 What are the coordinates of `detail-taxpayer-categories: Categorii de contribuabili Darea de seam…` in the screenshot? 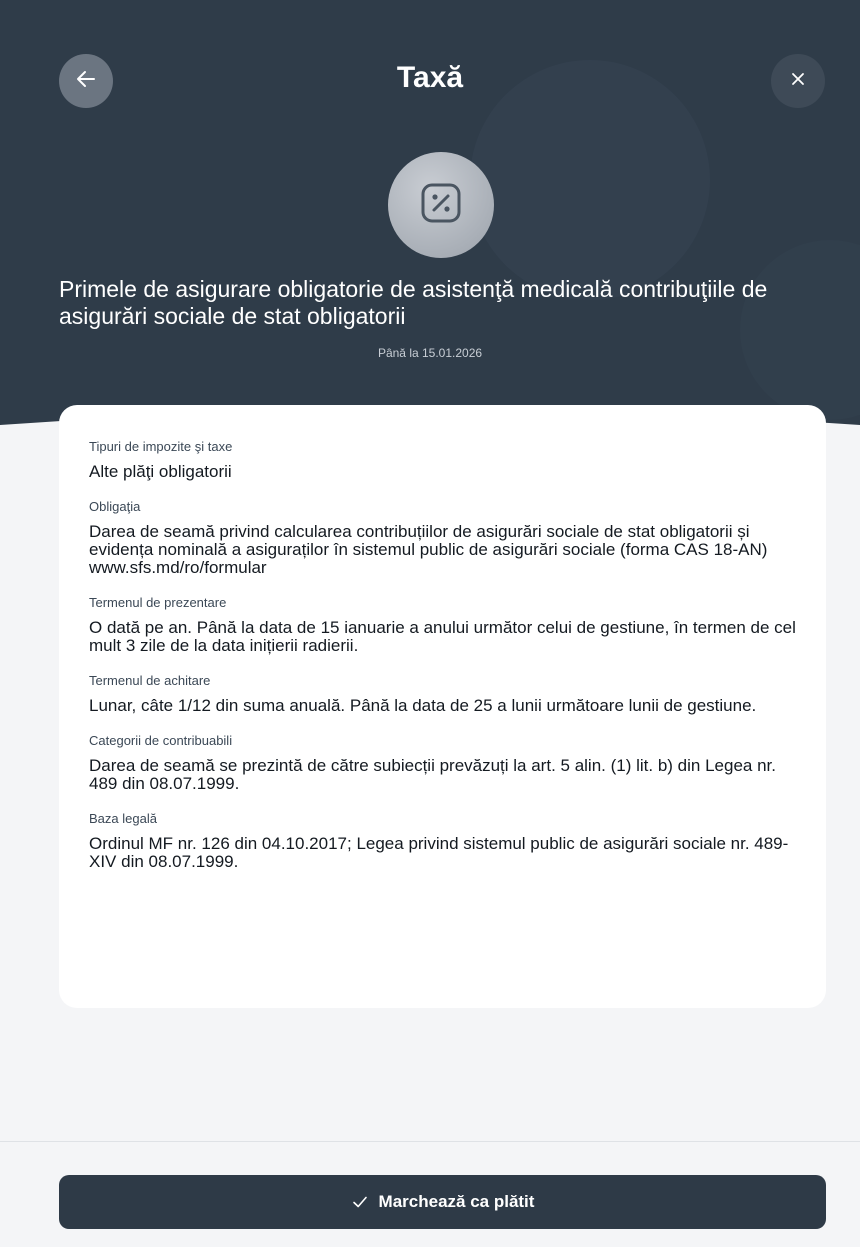 It's located at (442, 763).